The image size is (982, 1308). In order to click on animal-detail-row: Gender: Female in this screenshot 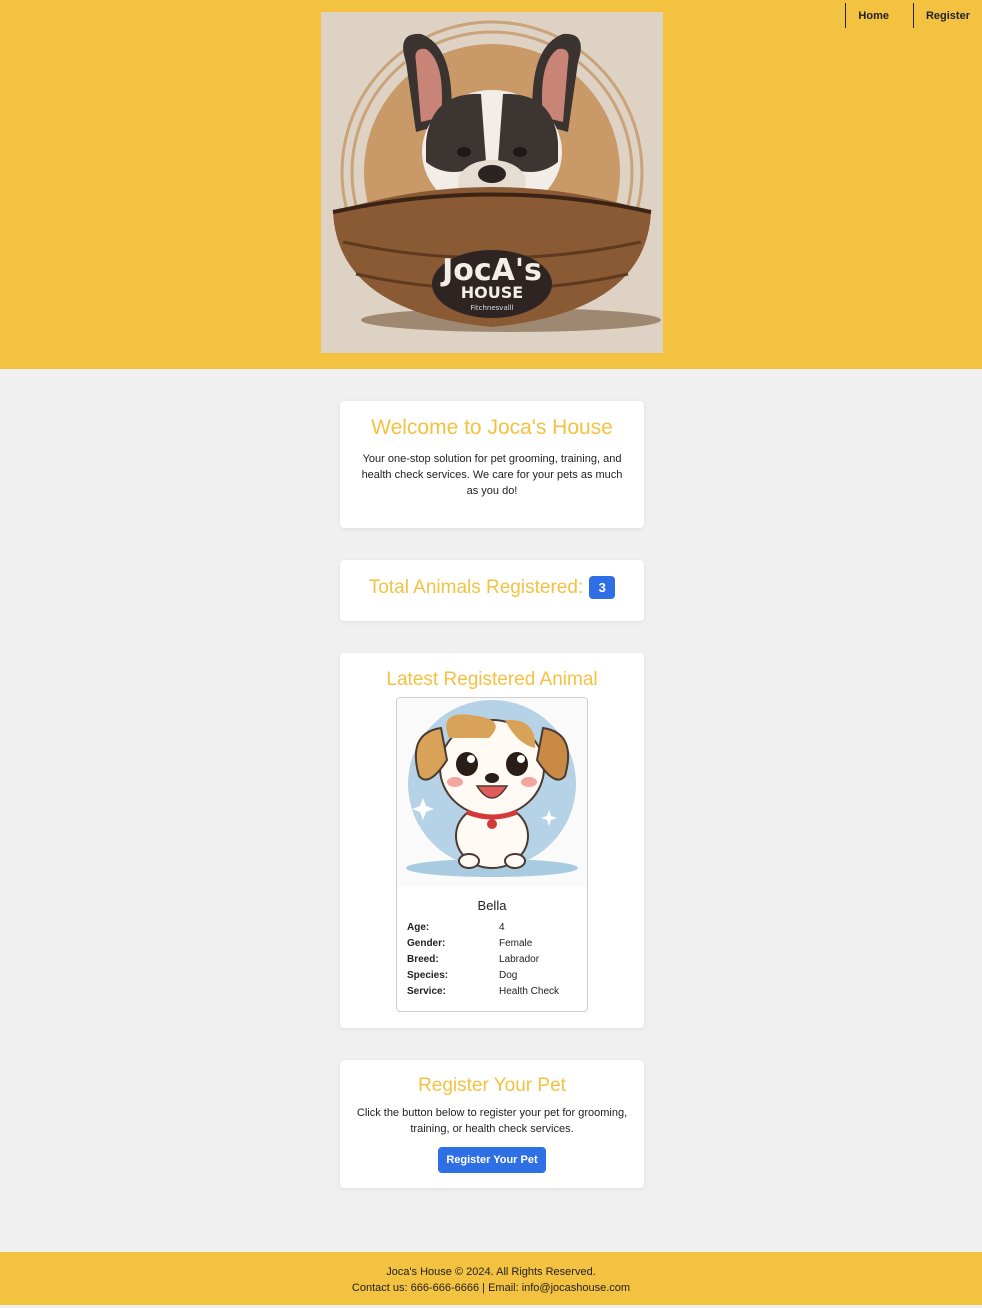, I will do `click(483, 943)`.